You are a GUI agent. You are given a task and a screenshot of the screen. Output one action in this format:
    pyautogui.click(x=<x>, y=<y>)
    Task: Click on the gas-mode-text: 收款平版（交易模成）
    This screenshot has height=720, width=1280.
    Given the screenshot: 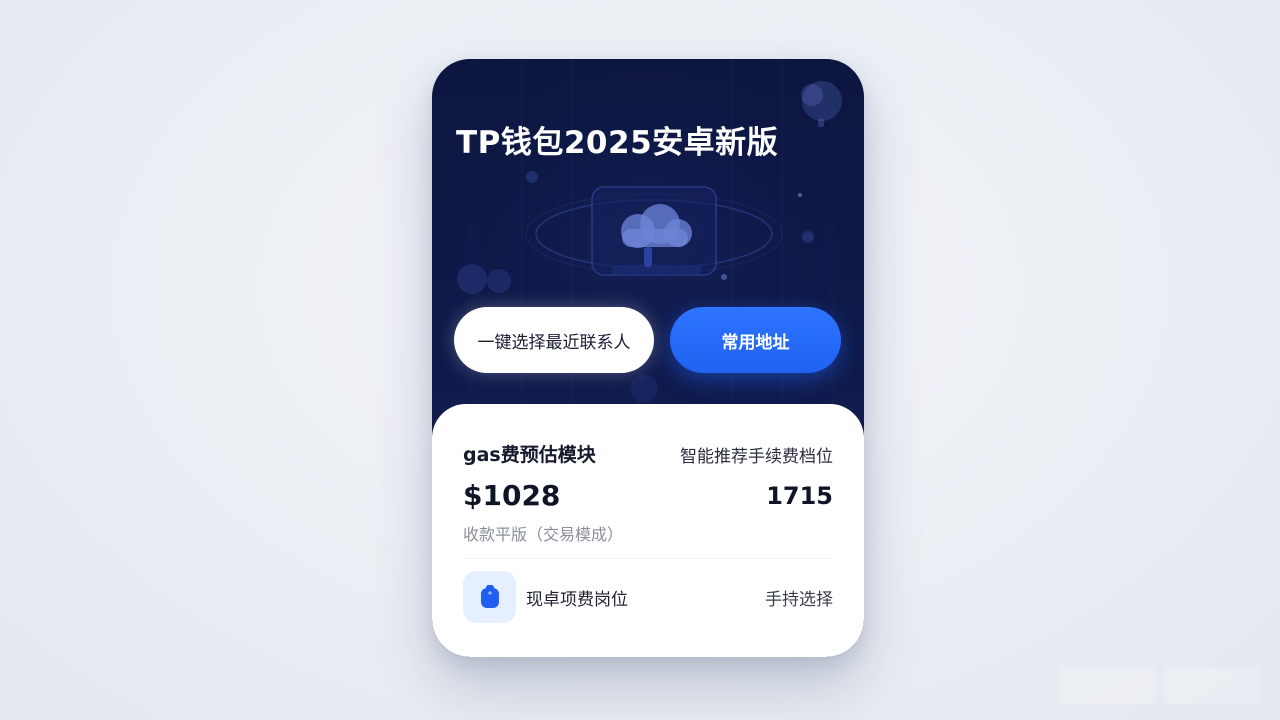 What is the action you would take?
    pyautogui.click(x=543, y=534)
    